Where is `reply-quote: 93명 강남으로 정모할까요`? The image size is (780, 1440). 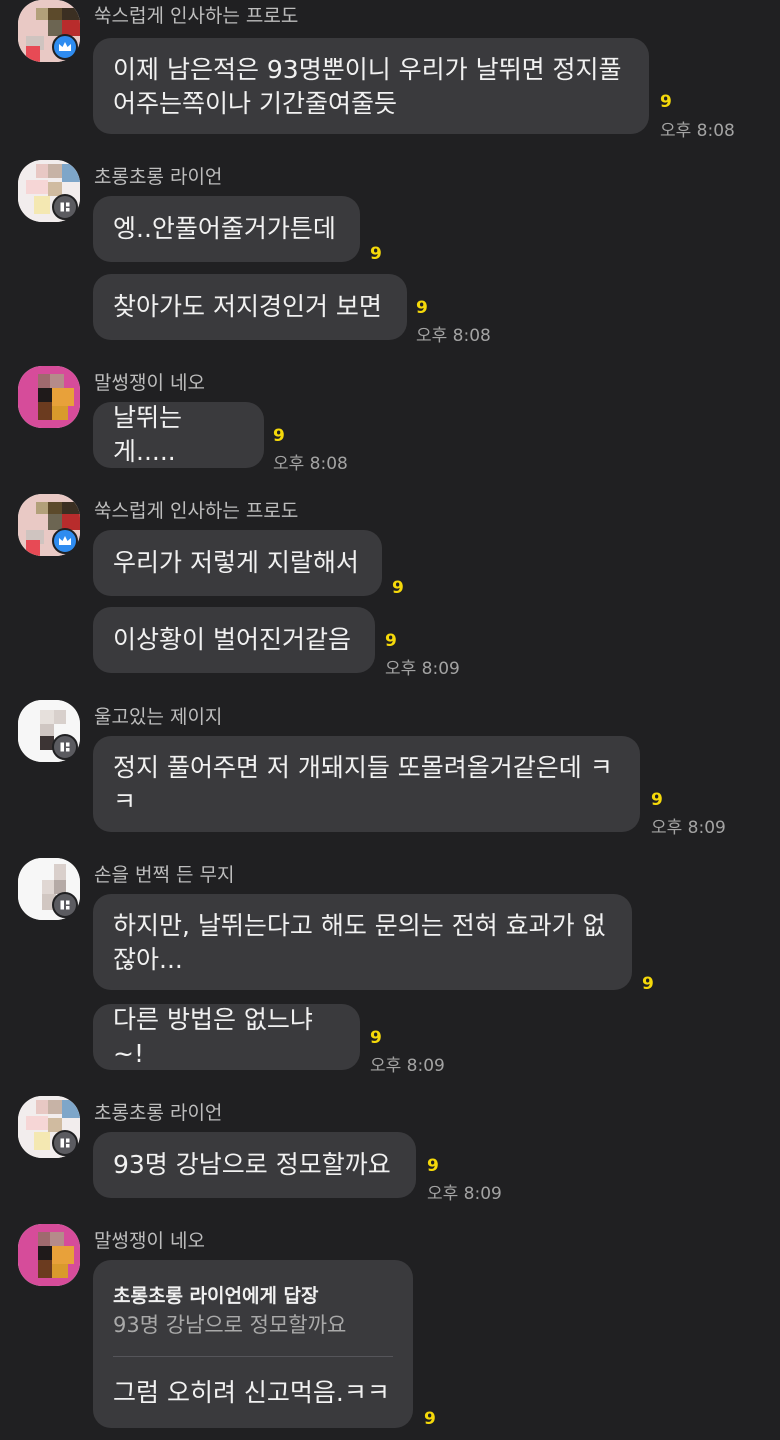 reply-quote: 93명 강남으로 정모할까요 is located at coordinates (230, 1325).